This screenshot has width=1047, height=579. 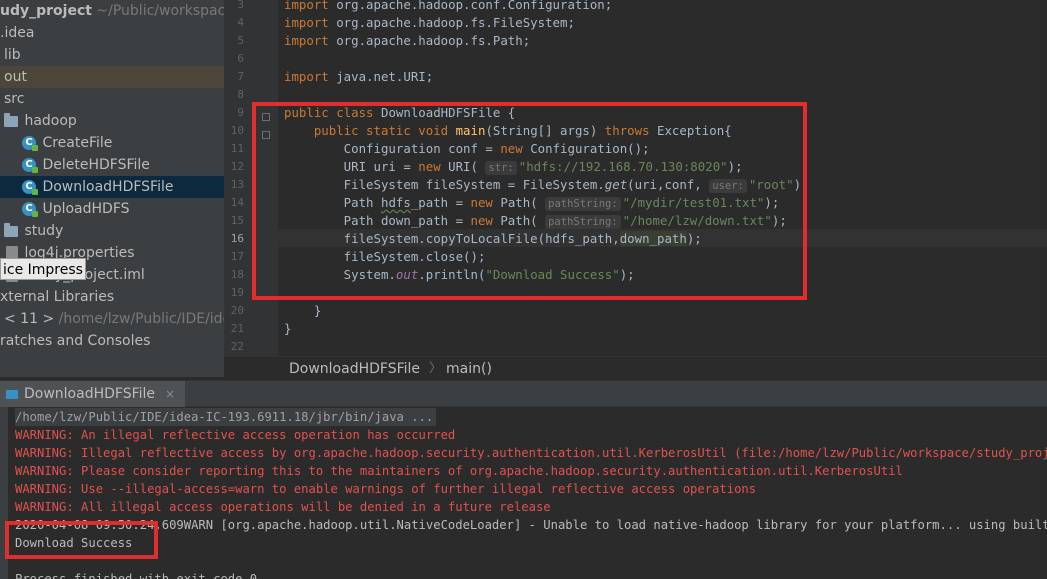 What do you see at coordinates (237, 238) in the screenshot?
I see `line-number-current: 16` at bounding box center [237, 238].